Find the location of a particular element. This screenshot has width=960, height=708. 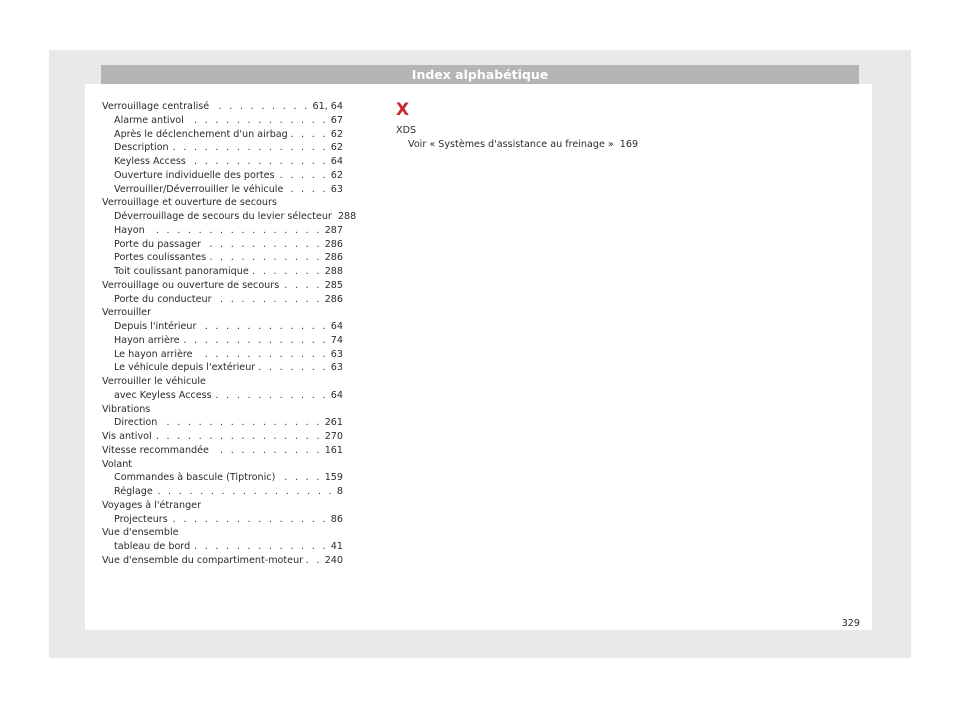

index-entry: Volant is located at coordinates (222, 465).